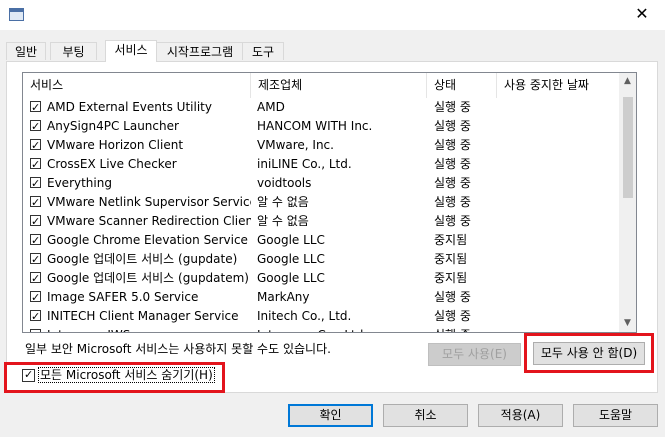 Image resolution: width=665 pixels, height=437 pixels. I want to click on service-name: Interezen IWS, so click(149, 329).